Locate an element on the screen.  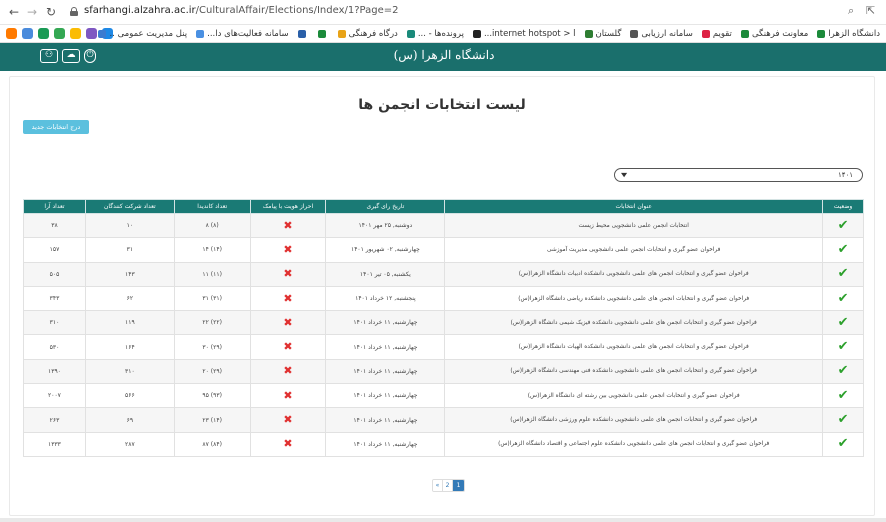
candidates-count-cell: (۱۴) ۲۳ is located at coordinates (212, 420).